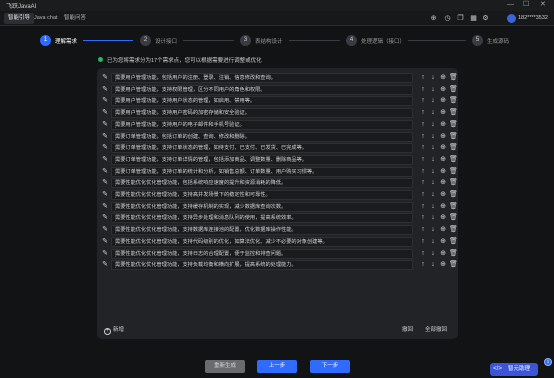 This screenshot has width=554, height=378. Describe the element at coordinates (277, 366) in the screenshot. I see `prev-button: 上一步` at that location.